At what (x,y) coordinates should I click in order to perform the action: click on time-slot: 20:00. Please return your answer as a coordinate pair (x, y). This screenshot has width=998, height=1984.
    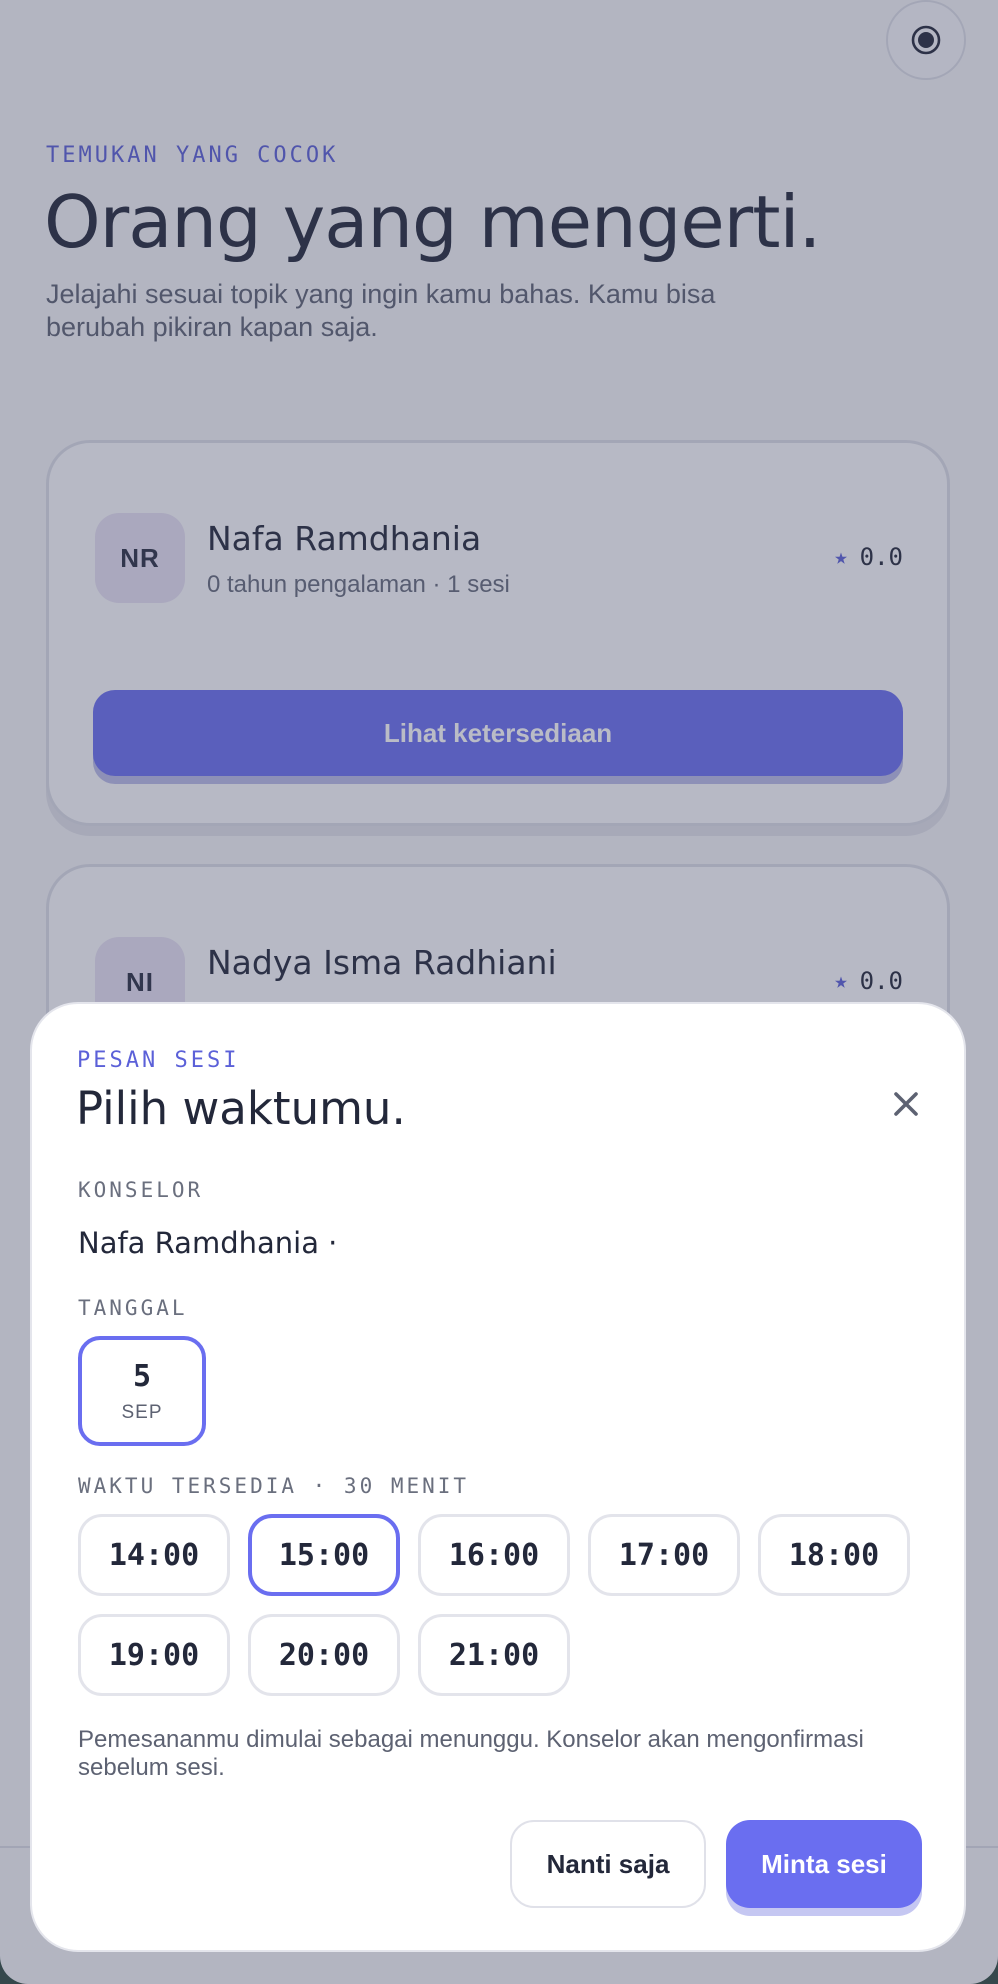
    Looking at the image, I should click on (324, 1655).